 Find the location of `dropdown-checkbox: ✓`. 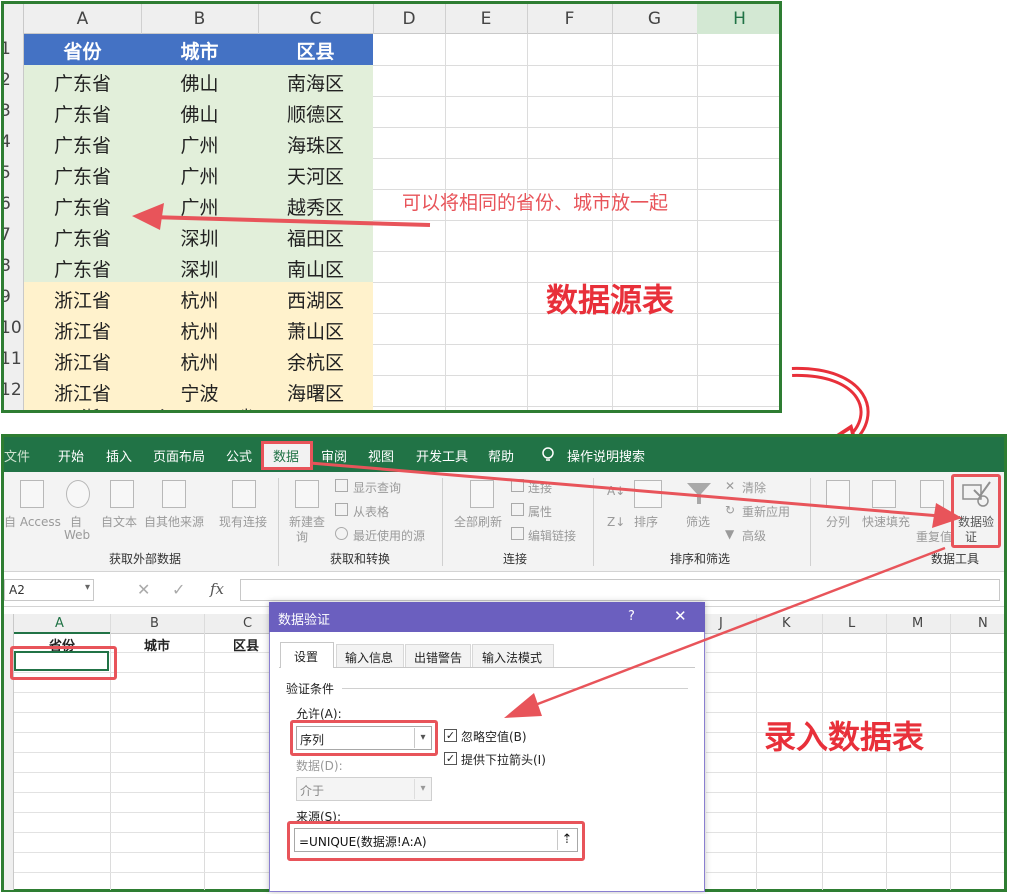

dropdown-checkbox: ✓ is located at coordinates (450, 758).